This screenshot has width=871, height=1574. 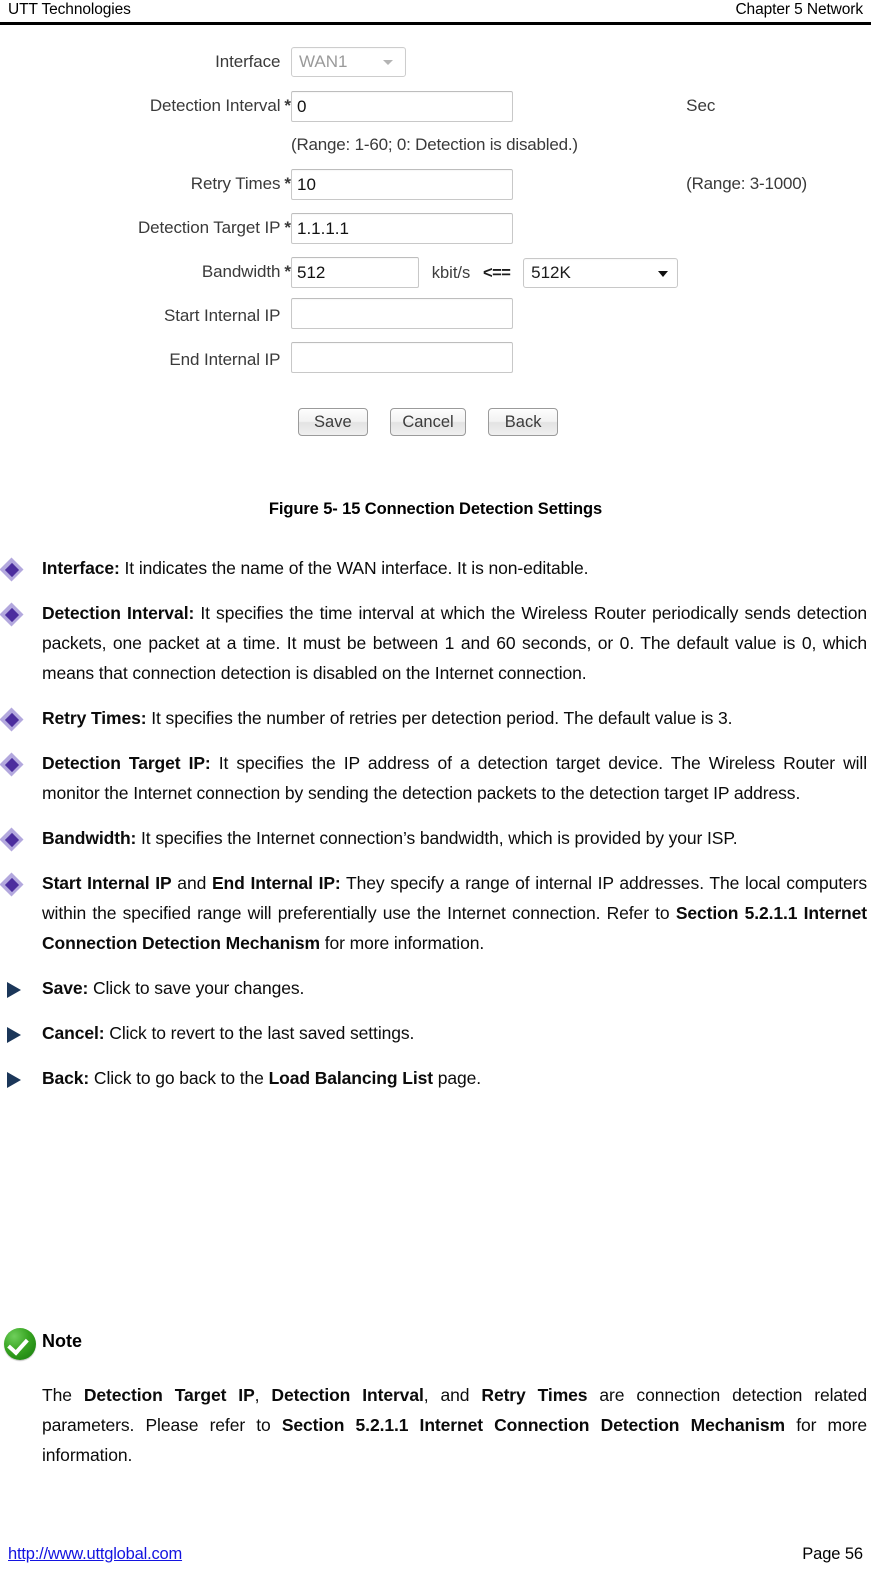 I want to click on end-internal-ip-field-cell, so click(x=484, y=360).